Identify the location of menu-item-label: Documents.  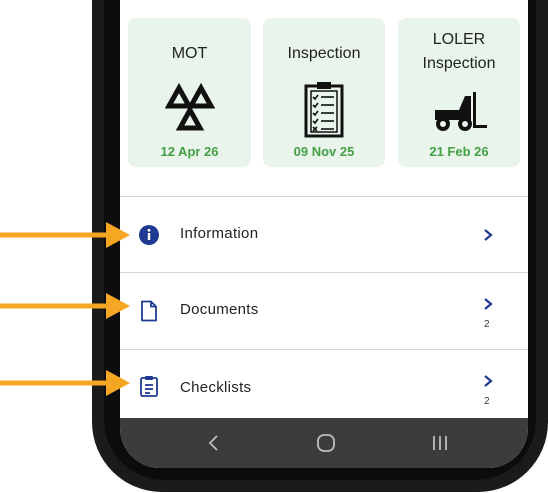
(219, 309).